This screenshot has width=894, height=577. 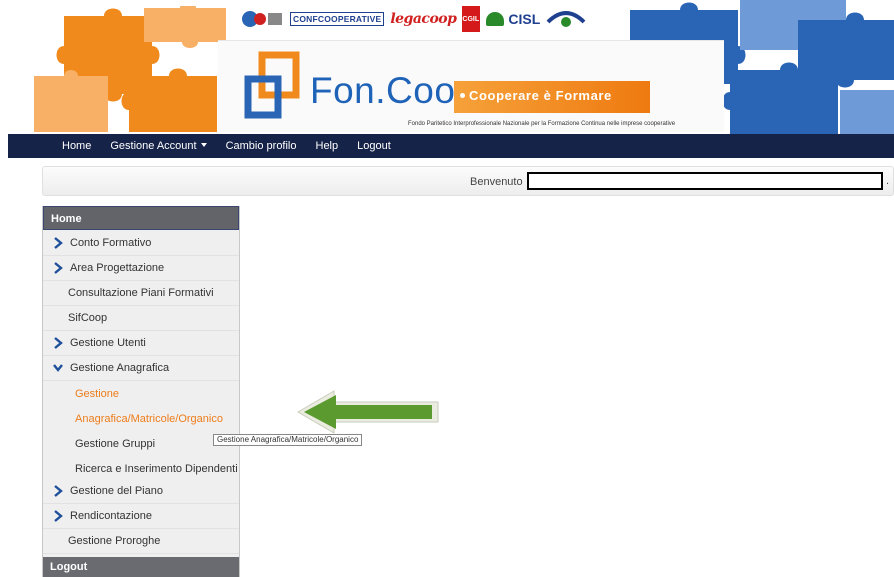 I want to click on nav-home: Home, so click(x=76, y=146).